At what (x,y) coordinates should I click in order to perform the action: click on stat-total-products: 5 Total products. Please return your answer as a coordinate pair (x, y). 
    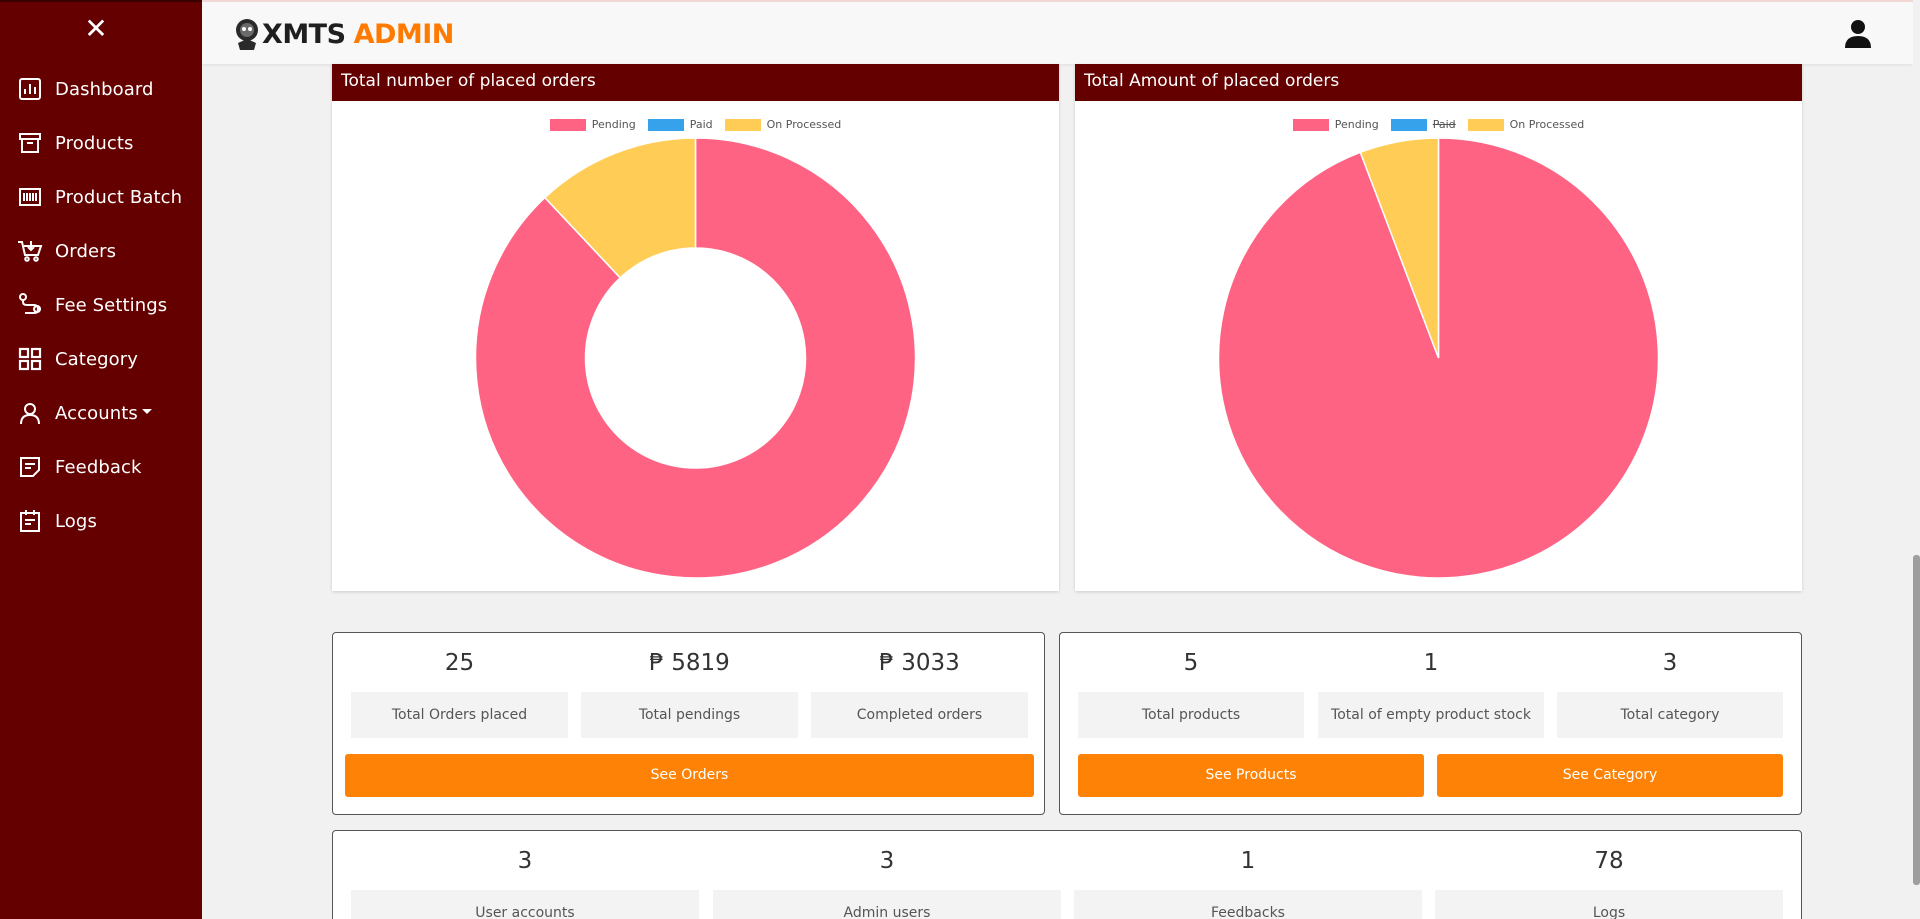
    Looking at the image, I should click on (1191, 693).